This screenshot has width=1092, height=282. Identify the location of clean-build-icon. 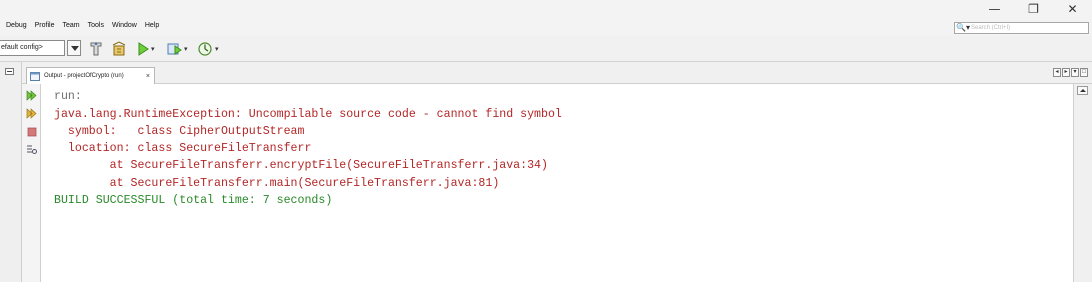
(119, 49).